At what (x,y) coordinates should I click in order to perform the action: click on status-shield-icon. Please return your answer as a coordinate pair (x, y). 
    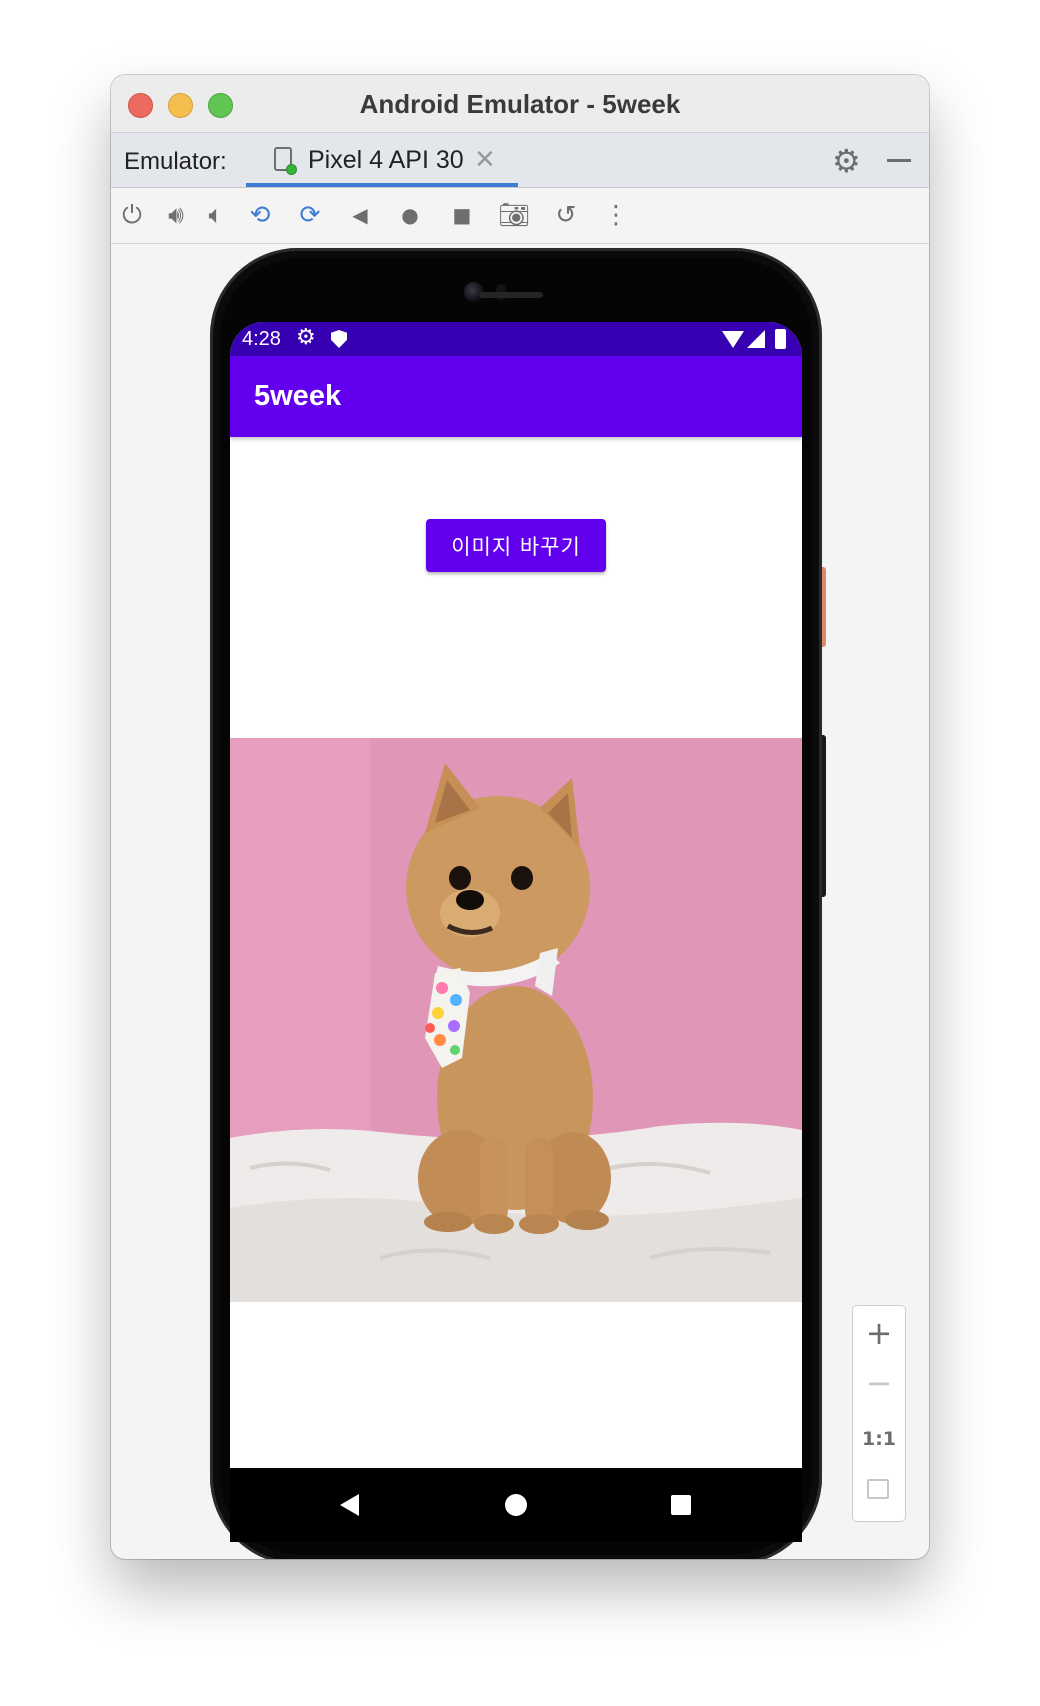
    Looking at the image, I should click on (339, 339).